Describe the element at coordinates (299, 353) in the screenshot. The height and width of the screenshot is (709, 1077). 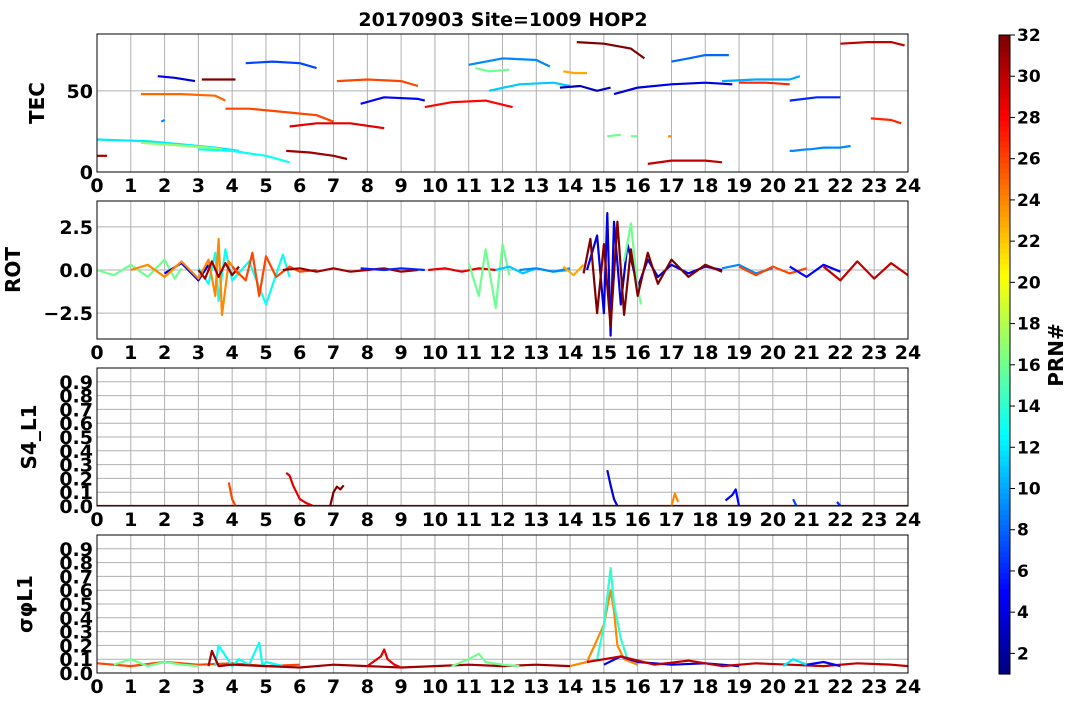
I see `x-tick-label: 6` at that location.